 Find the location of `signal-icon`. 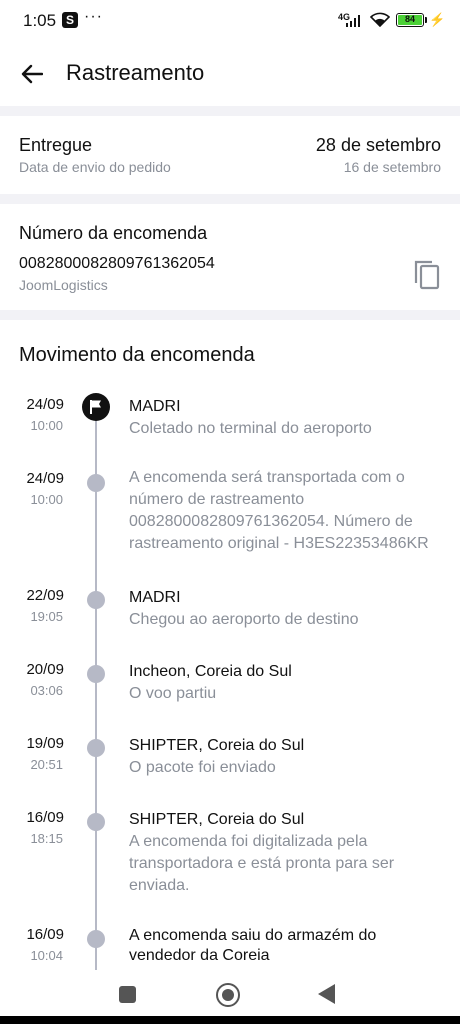

signal-icon is located at coordinates (355, 20).